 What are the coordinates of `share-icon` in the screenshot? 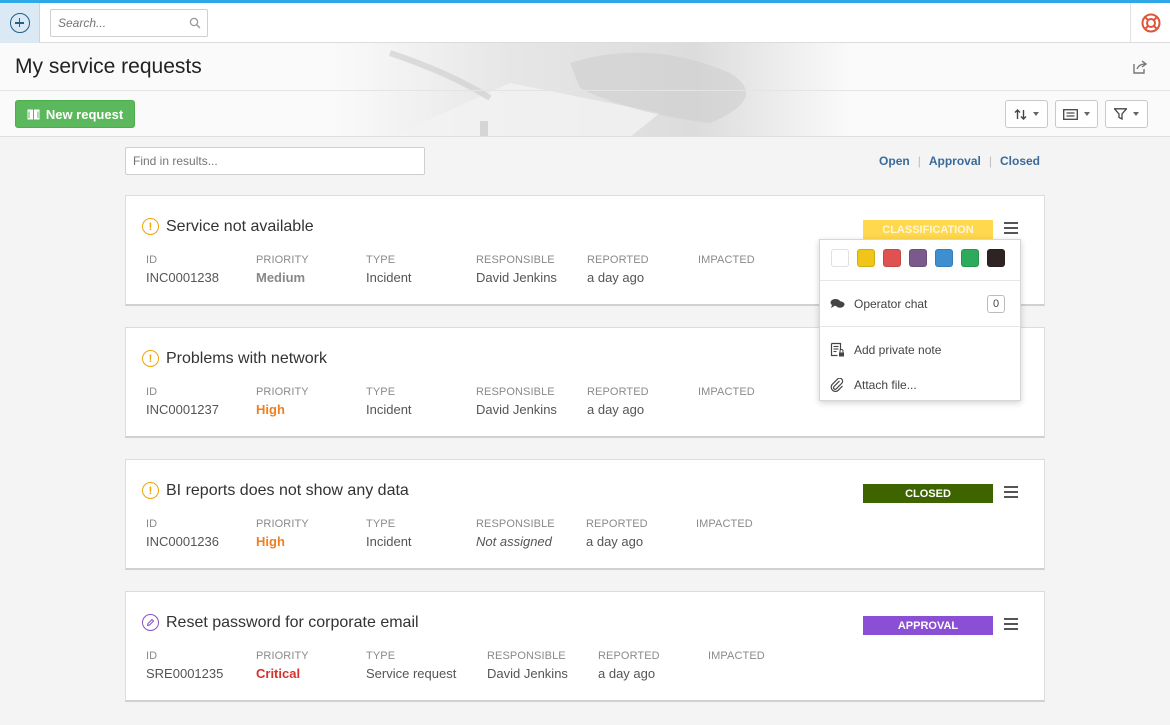 It's located at (1140, 67).